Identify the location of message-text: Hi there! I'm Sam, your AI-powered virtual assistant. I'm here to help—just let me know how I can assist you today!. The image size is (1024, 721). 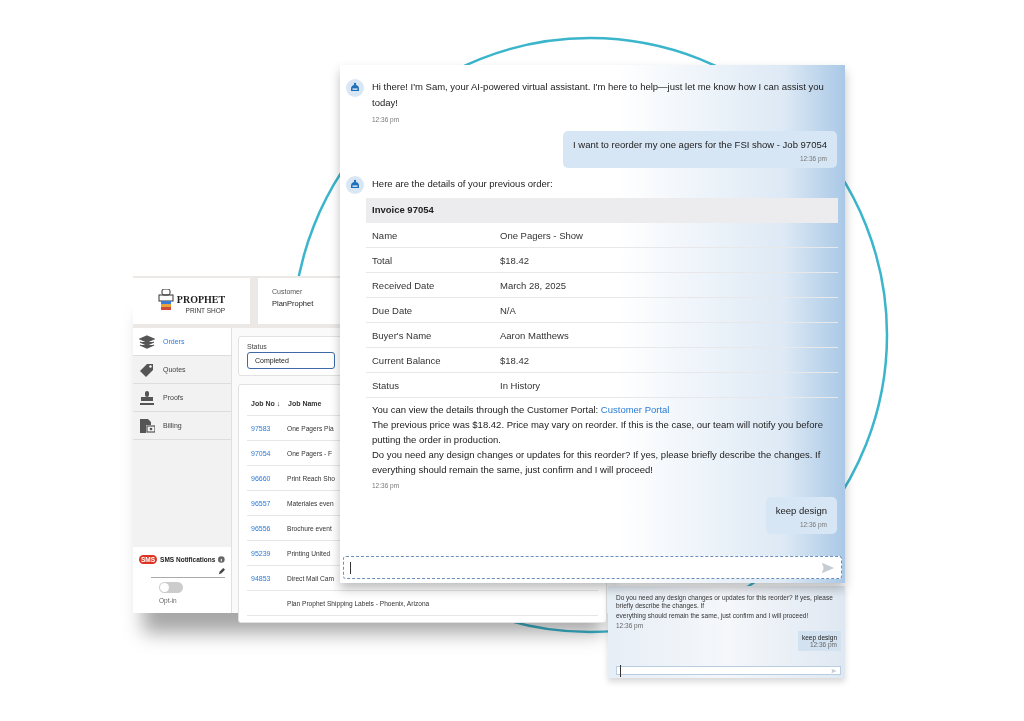
(598, 95).